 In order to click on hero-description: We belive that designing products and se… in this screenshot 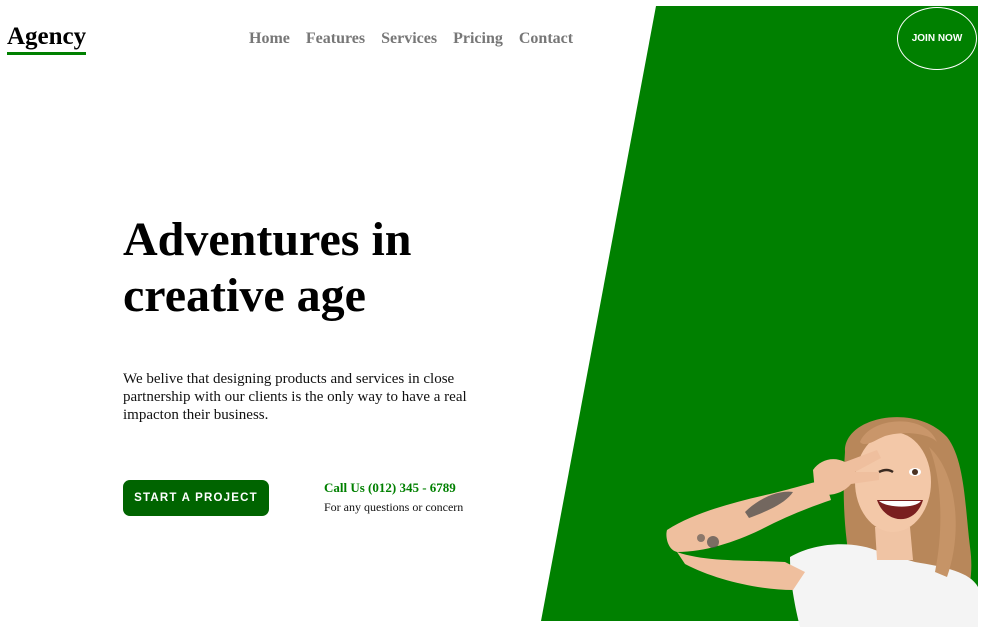, I will do `click(295, 397)`.